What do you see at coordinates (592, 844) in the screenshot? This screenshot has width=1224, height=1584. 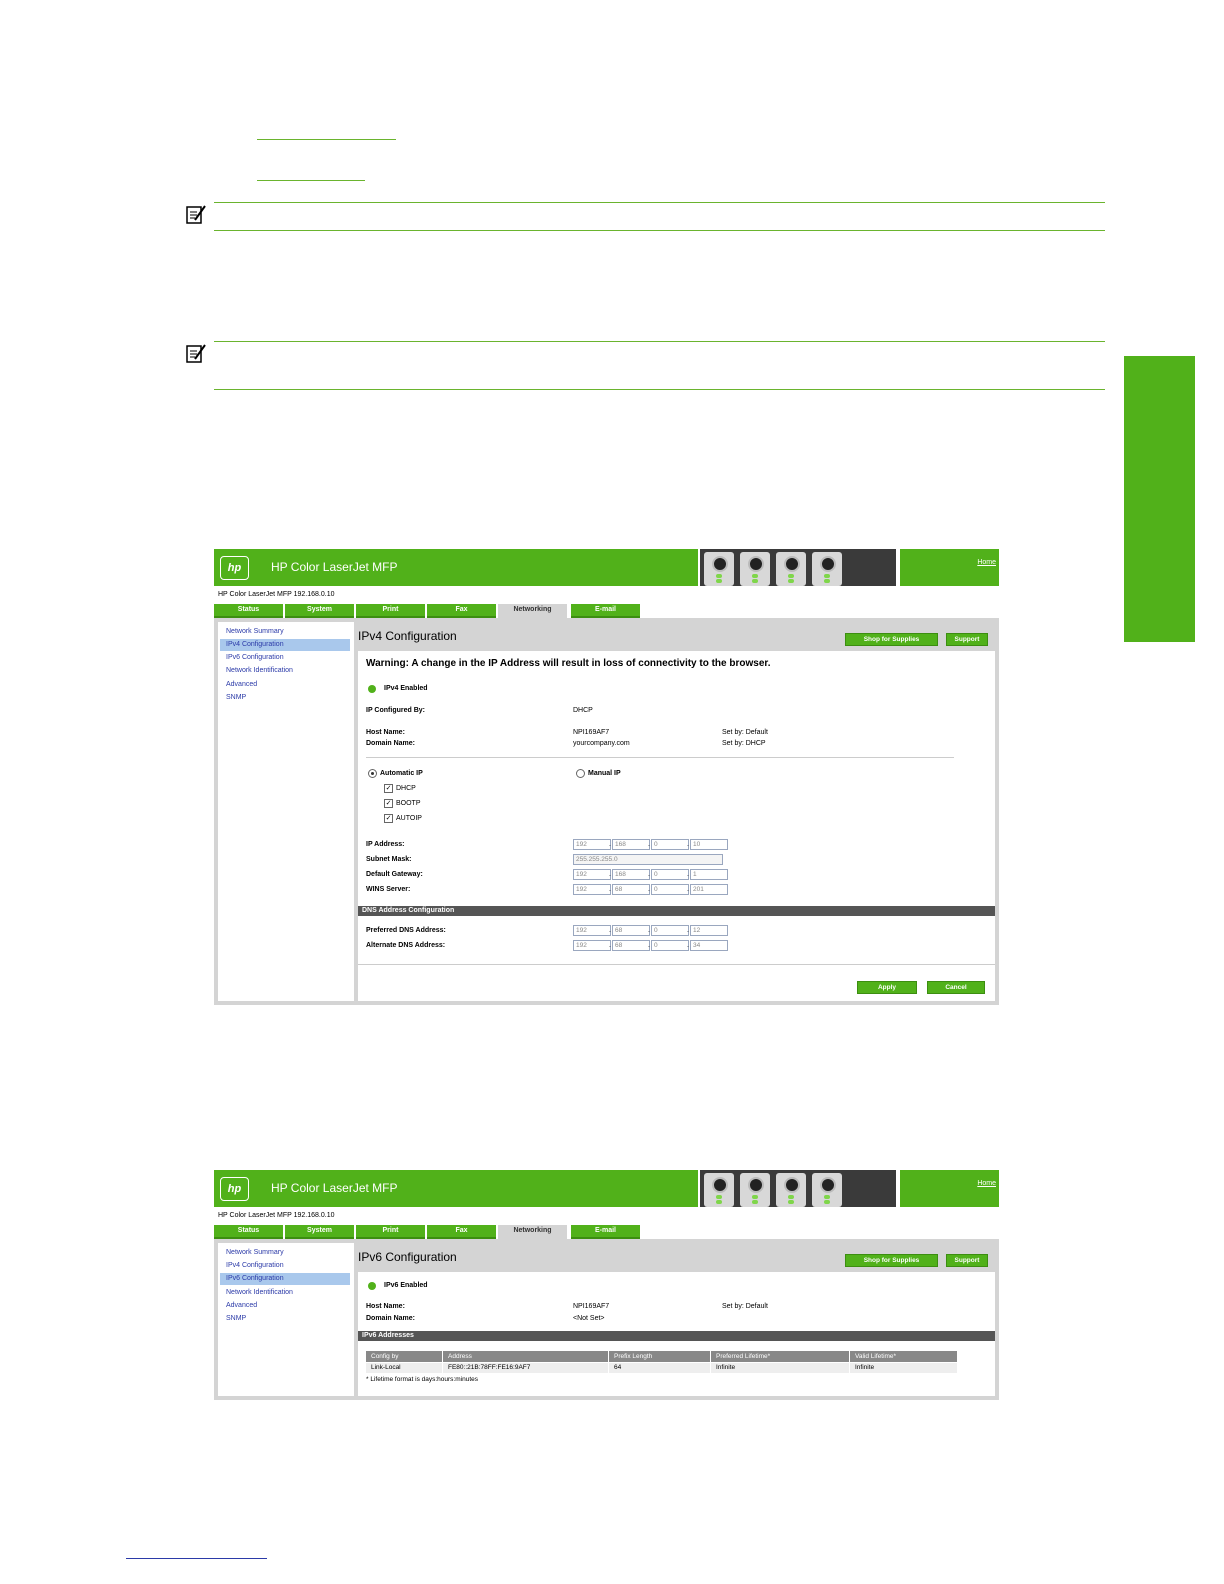 I see `ip-octet-1: 192` at bounding box center [592, 844].